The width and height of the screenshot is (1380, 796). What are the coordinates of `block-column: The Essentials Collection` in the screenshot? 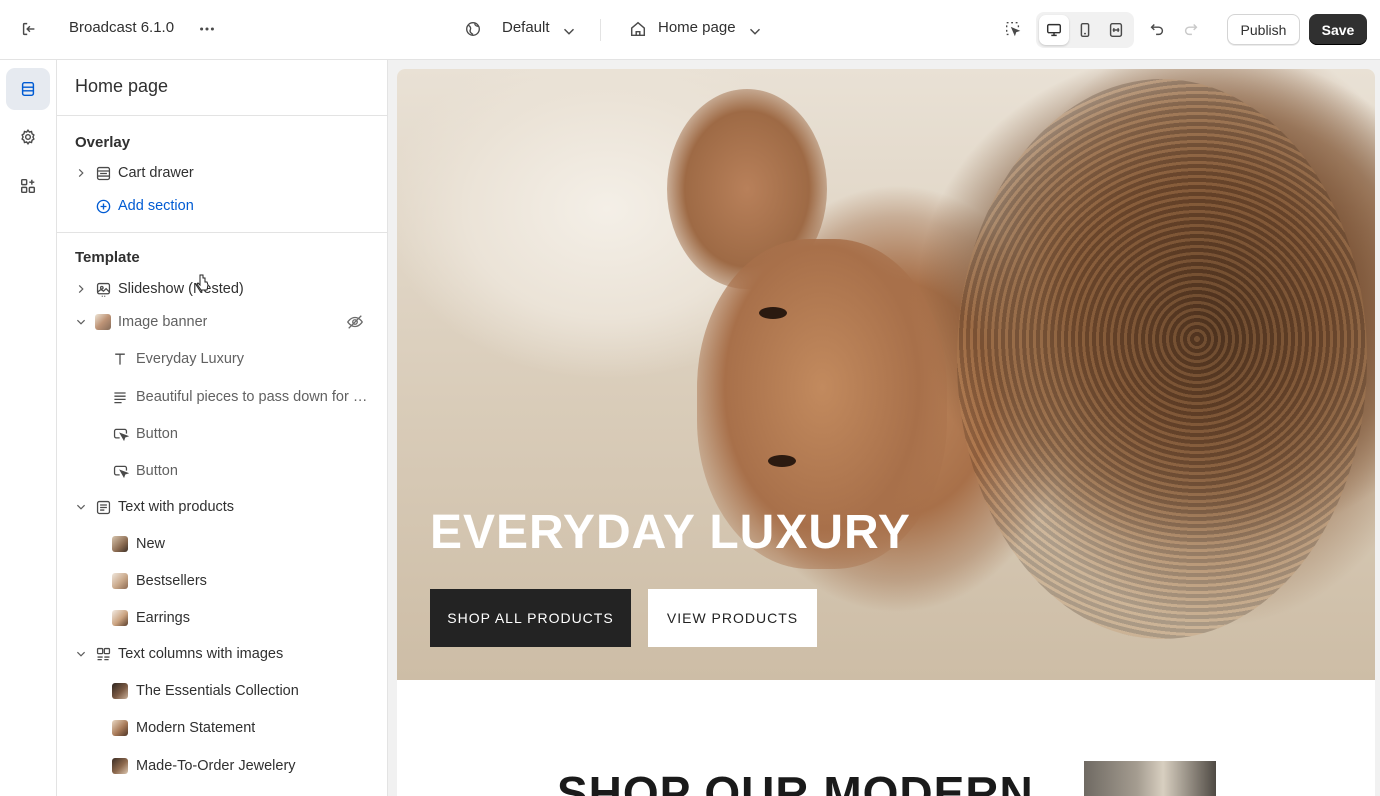 It's located at (222, 691).